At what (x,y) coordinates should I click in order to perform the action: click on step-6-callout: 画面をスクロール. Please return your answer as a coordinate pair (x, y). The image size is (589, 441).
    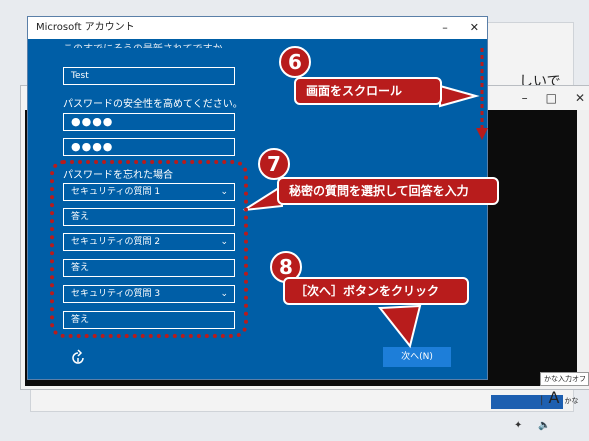
    Looking at the image, I should click on (368, 91).